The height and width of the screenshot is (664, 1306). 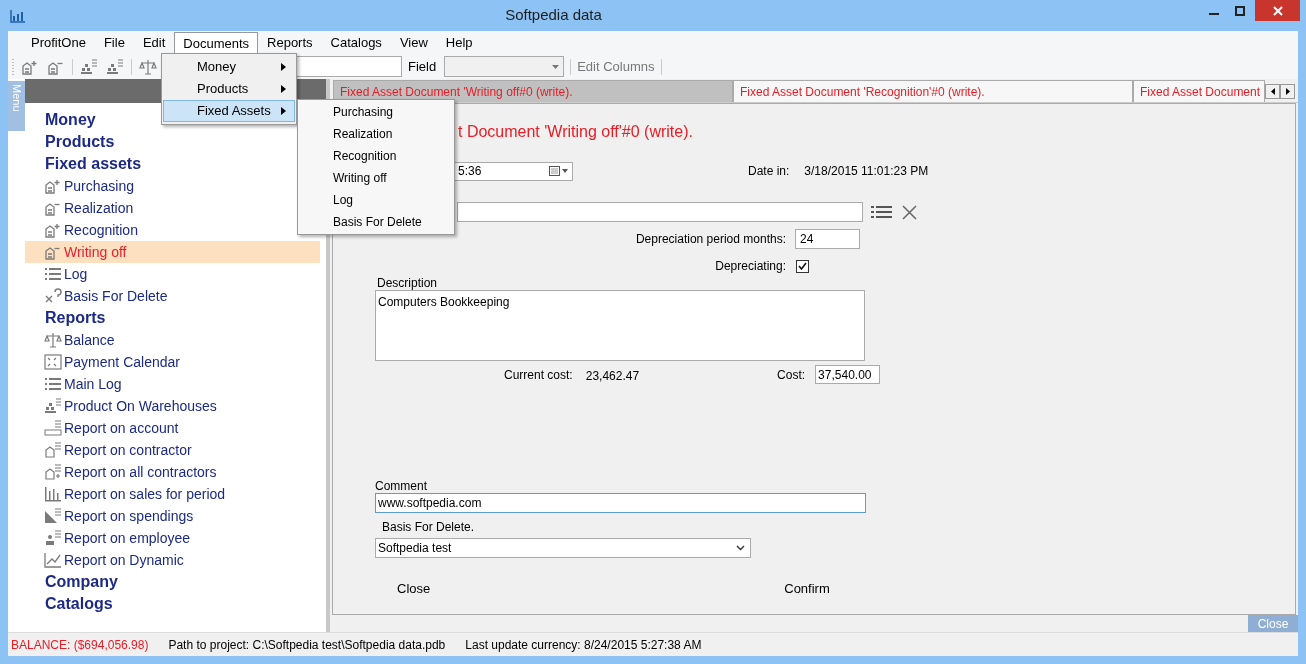 What do you see at coordinates (93, 164) in the screenshot?
I see `sidebar-section: Fixed assets` at bounding box center [93, 164].